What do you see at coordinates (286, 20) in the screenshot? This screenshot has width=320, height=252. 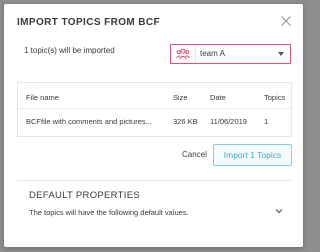 I see `close-icon` at bounding box center [286, 20].